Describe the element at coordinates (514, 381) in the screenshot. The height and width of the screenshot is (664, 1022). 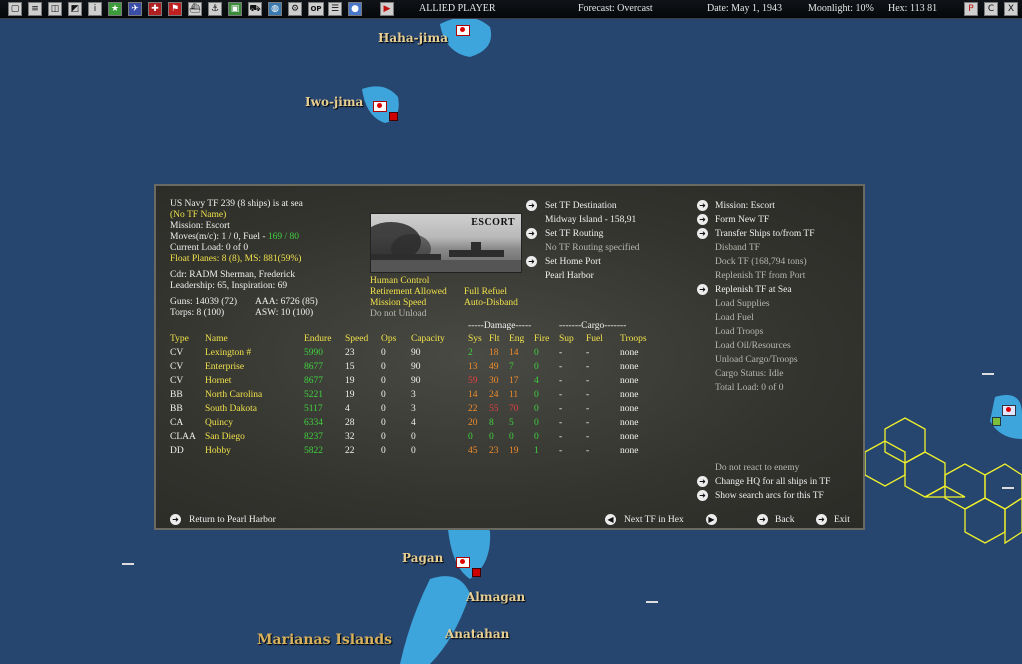
I see `cell-eng: 17` at that location.